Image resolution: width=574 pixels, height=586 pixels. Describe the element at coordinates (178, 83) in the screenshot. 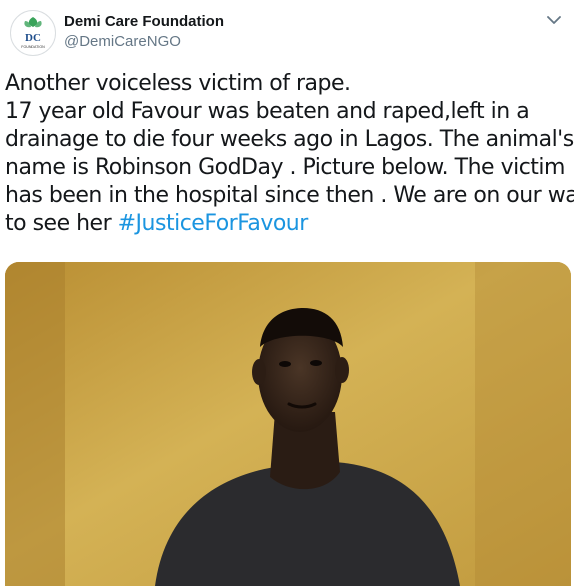

I see `tweet-text-line: Another voiceless victim of rape.` at that location.